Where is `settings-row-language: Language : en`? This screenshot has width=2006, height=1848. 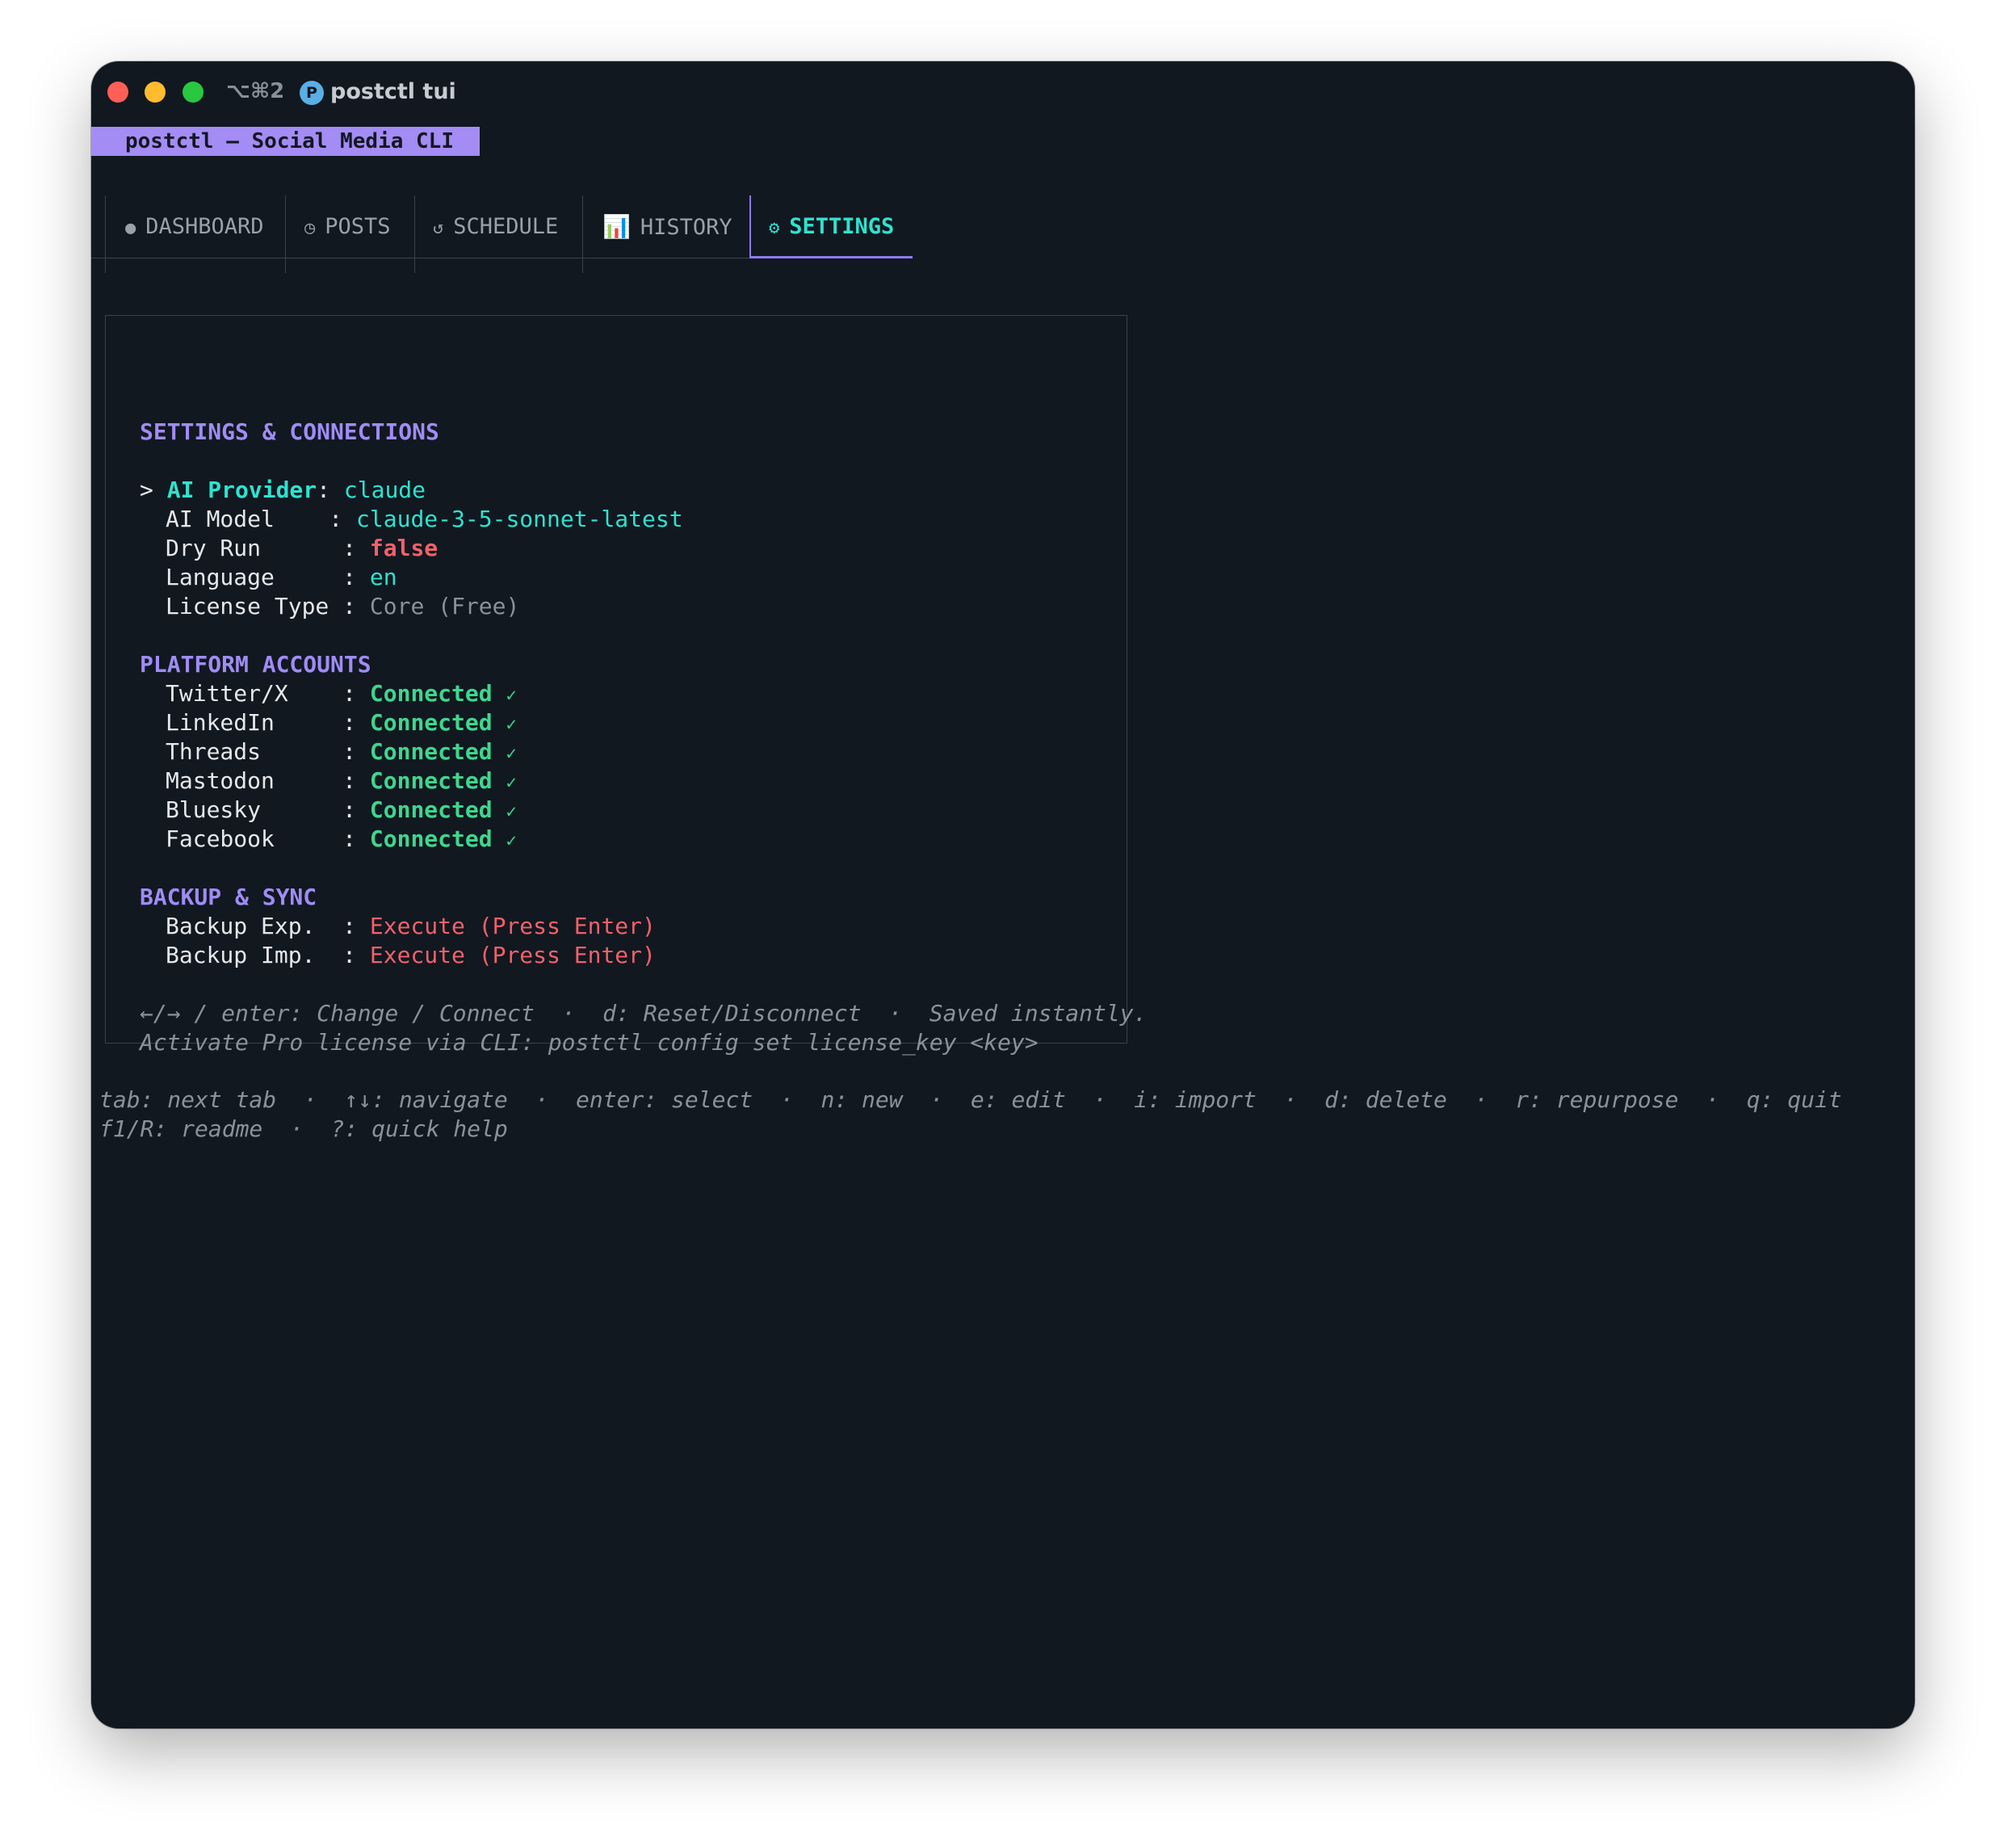 settings-row-language: Language : en is located at coordinates (281, 577).